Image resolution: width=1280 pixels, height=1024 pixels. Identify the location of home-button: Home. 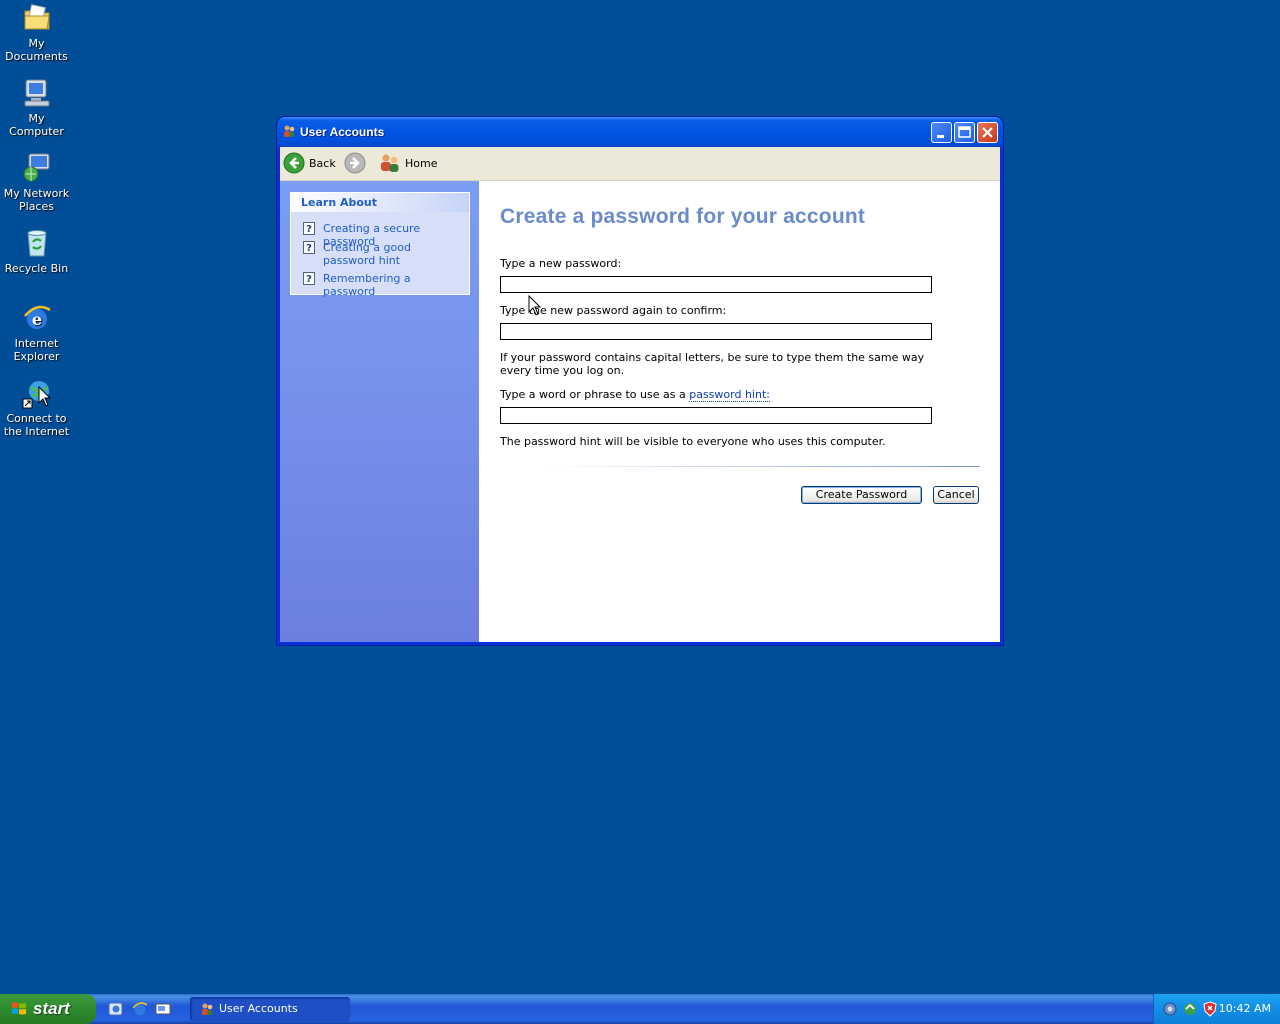
(408, 163).